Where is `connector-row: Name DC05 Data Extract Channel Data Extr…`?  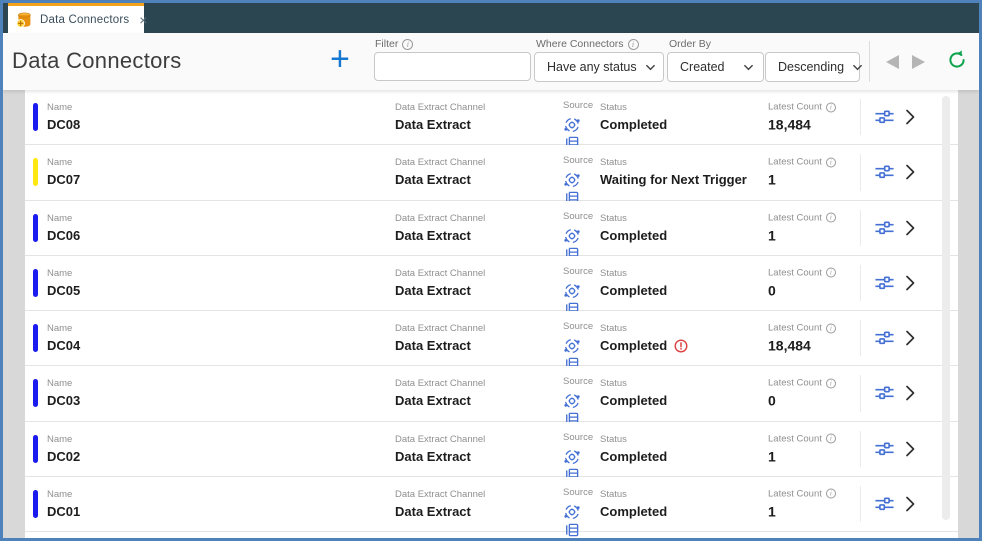 connector-row: Name DC05 Data Extract Channel Data Extr… is located at coordinates (491, 285).